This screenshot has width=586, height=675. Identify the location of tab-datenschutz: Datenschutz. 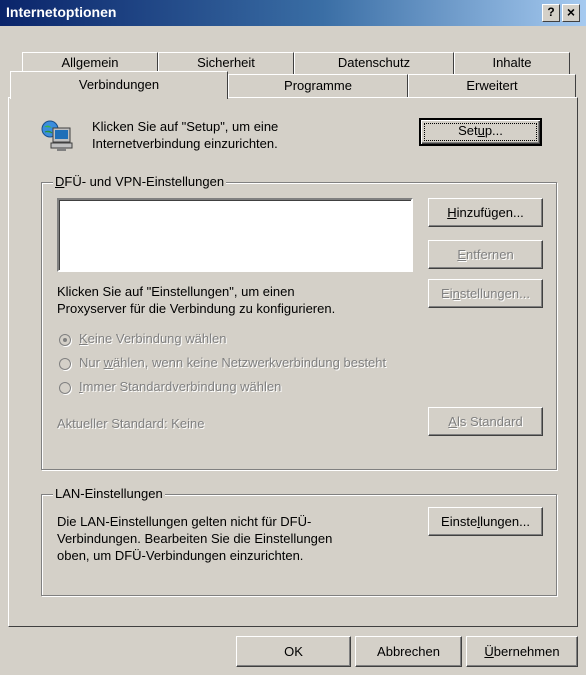
(374, 63).